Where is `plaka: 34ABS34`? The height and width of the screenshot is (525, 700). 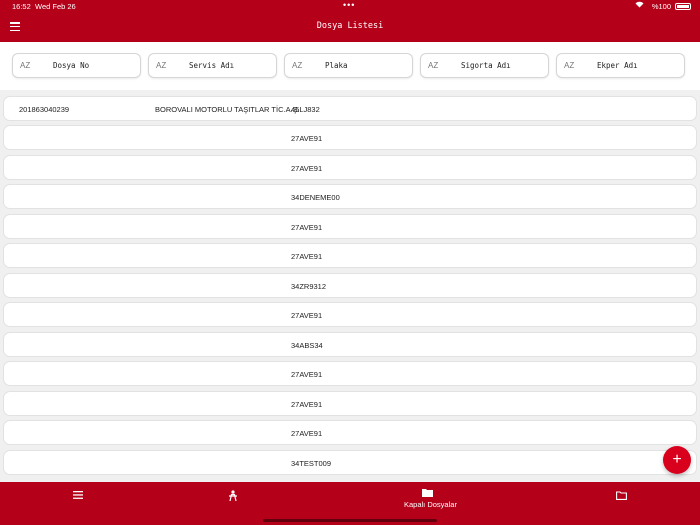 plaka: 34ABS34 is located at coordinates (307, 345).